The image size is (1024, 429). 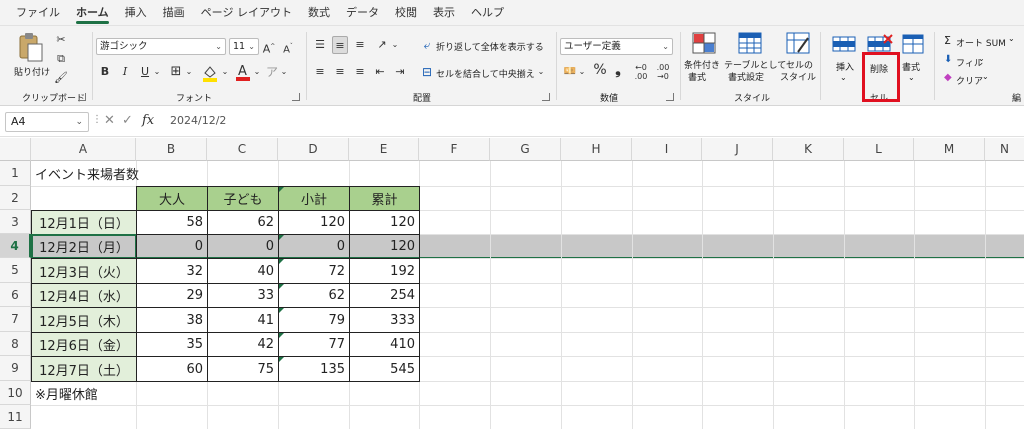 What do you see at coordinates (31, 49) in the screenshot?
I see `paste-icon` at bounding box center [31, 49].